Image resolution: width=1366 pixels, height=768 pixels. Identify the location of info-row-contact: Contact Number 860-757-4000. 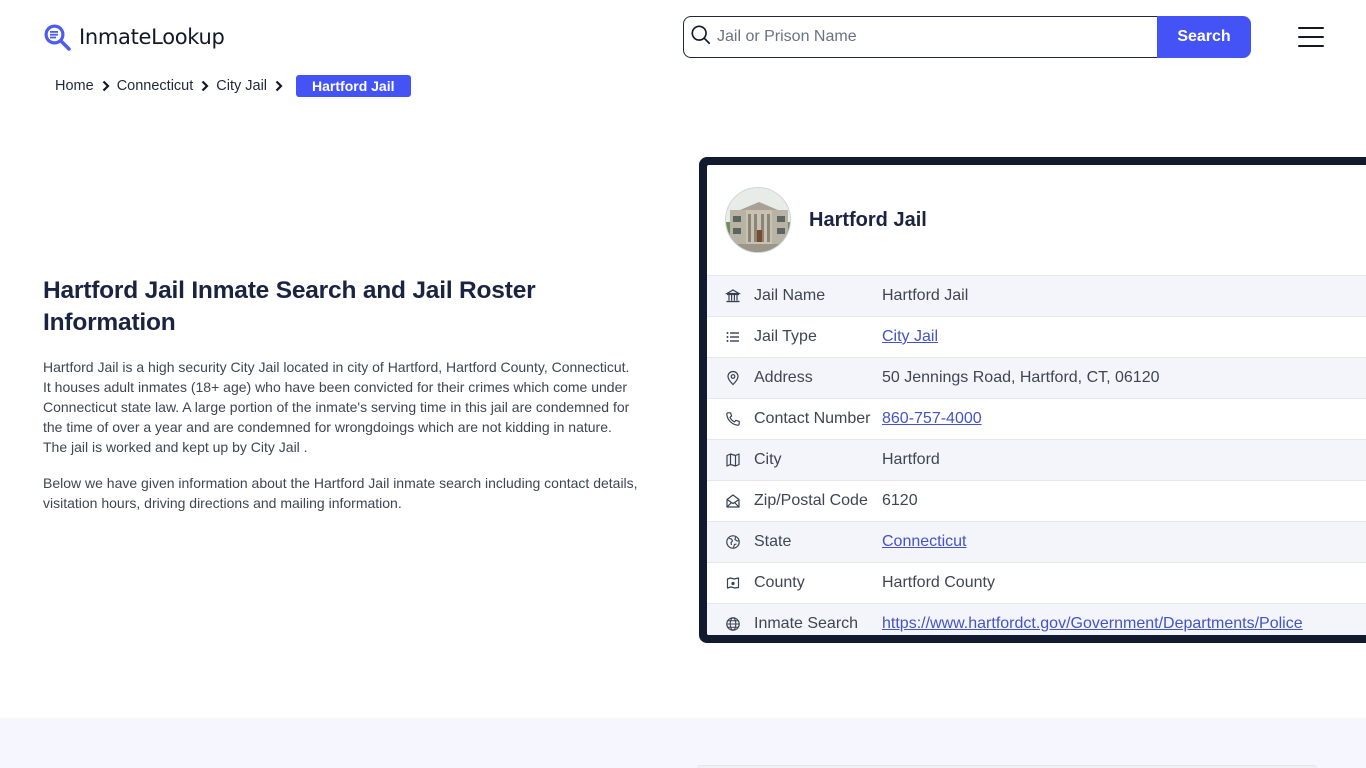
(1036, 418).